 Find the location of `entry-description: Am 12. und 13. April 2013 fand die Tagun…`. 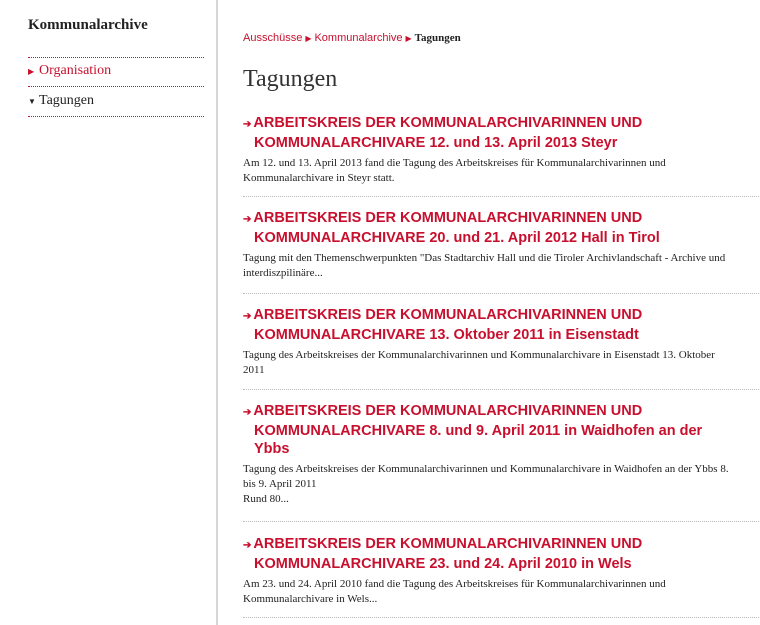

entry-description: Am 12. und 13. April 2013 fand die Tagun… is located at coordinates (454, 170).